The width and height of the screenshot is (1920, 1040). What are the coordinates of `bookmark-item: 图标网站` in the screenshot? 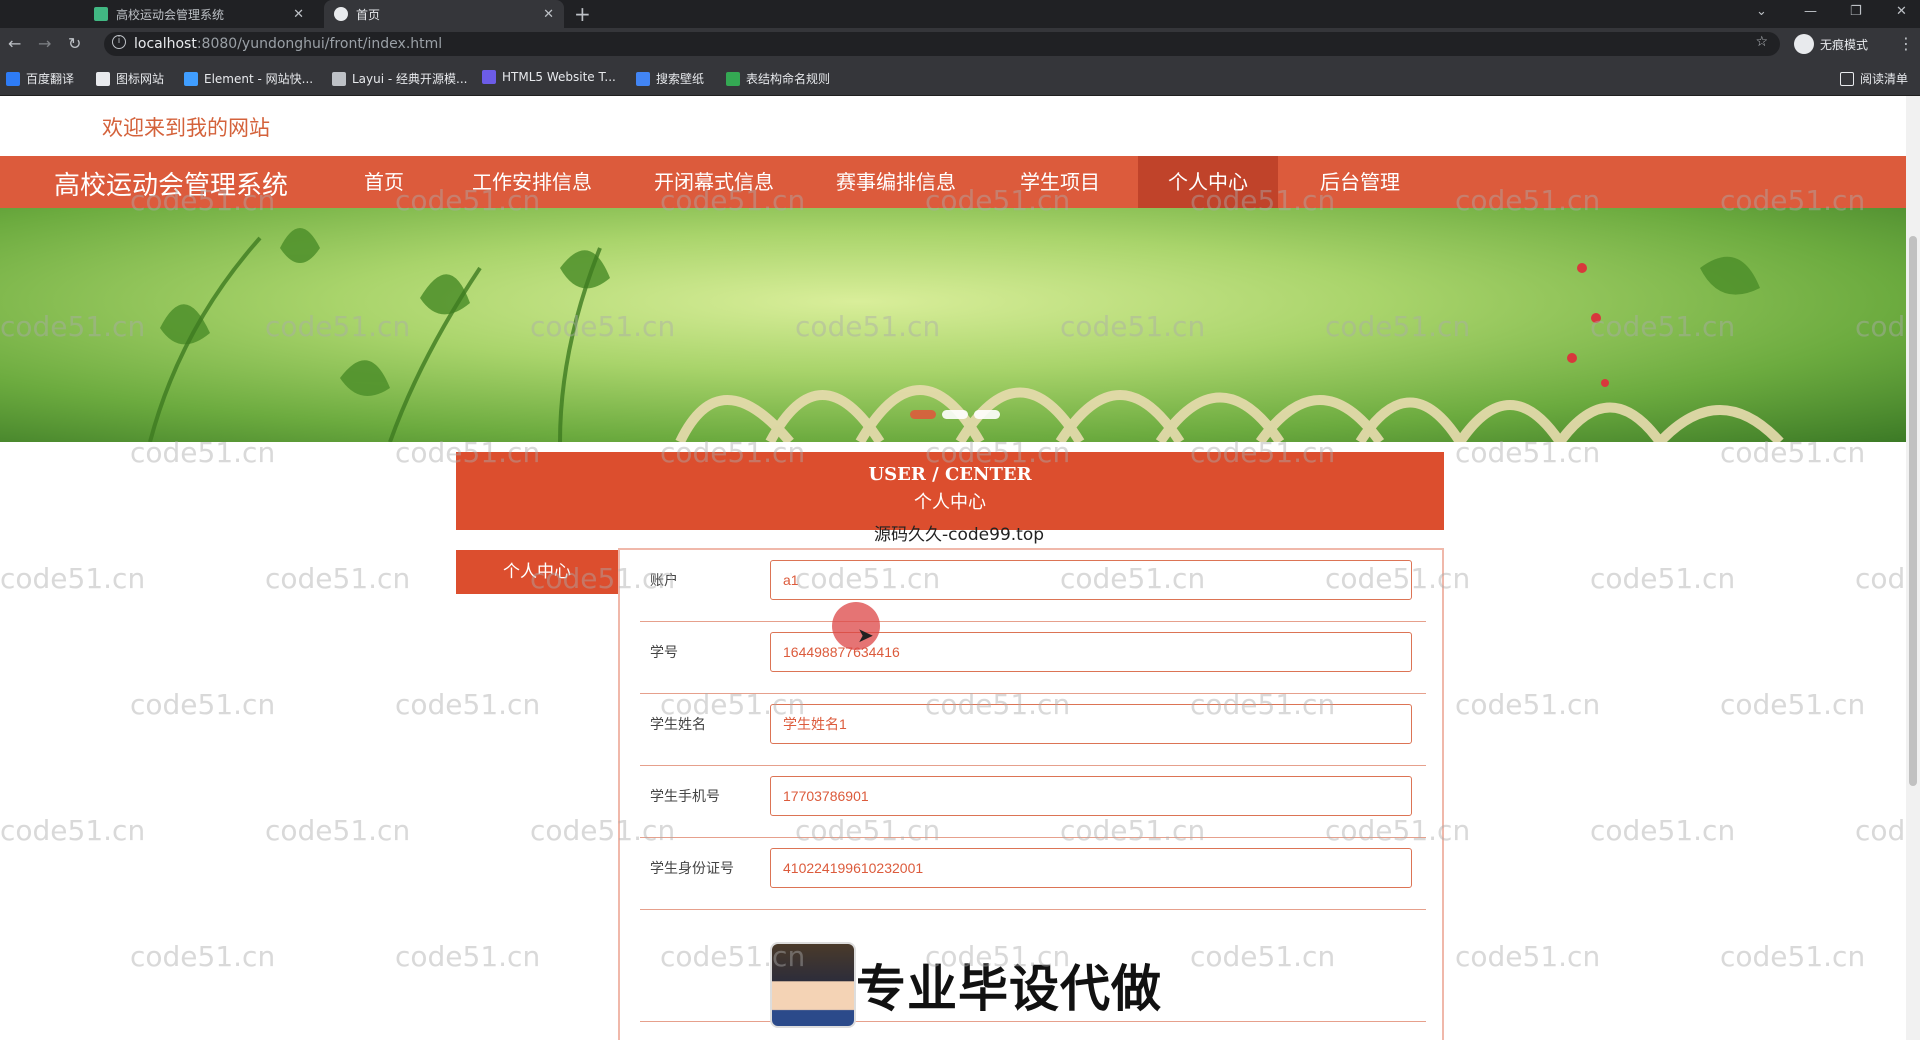 It's located at (130, 78).